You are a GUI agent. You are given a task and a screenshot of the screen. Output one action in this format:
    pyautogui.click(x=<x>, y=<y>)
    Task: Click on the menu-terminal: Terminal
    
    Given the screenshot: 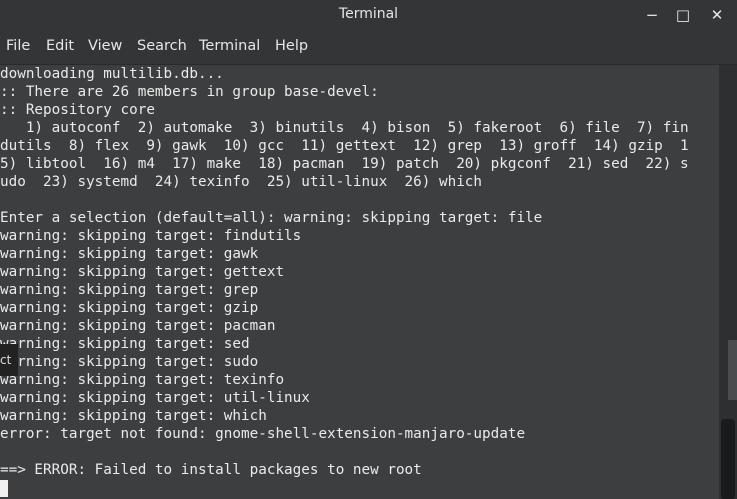 What is the action you would take?
    pyautogui.click(x=229, y=46)
    